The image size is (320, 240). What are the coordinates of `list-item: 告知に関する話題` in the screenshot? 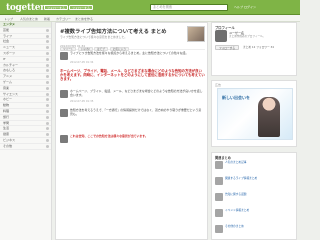 It's located at (255, 197).